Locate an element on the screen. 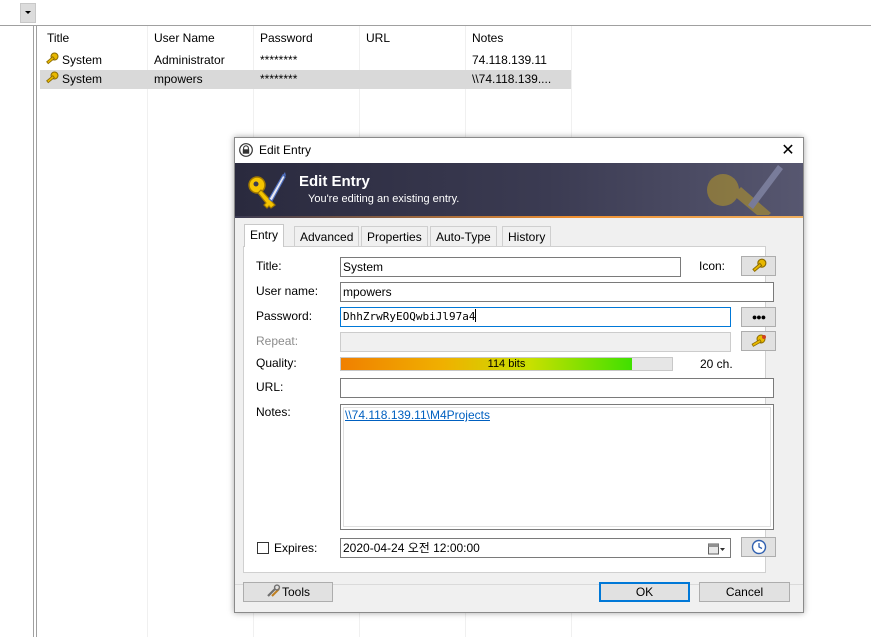 The image size is (871, 637). quality-chars: 20 ch. is located at coordinates (716, 364).